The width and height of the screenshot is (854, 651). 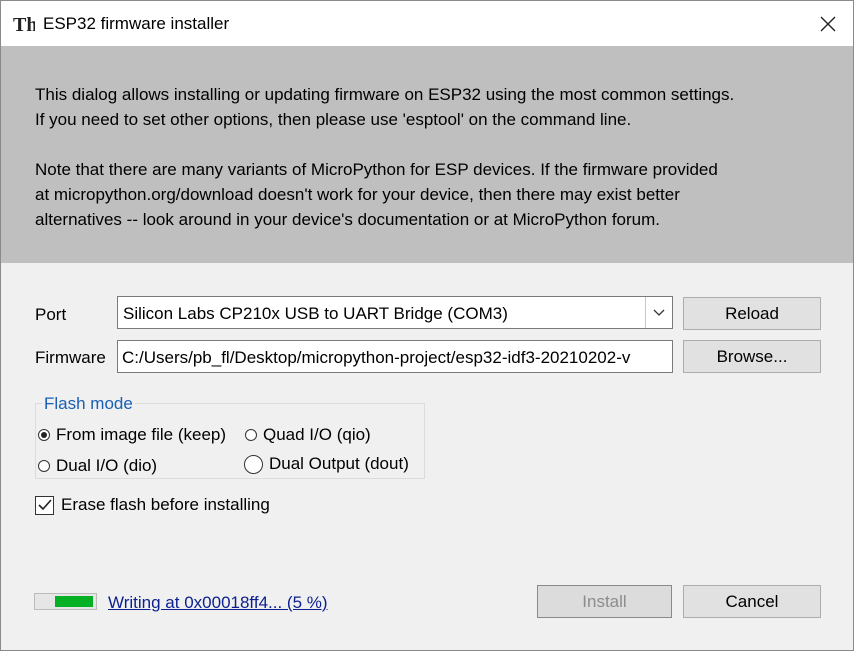 What do you see at coordinates (339, 463) in the screenshot?
I see `radio-label: Dual Output (dout)` at bounding box center [339, 463].